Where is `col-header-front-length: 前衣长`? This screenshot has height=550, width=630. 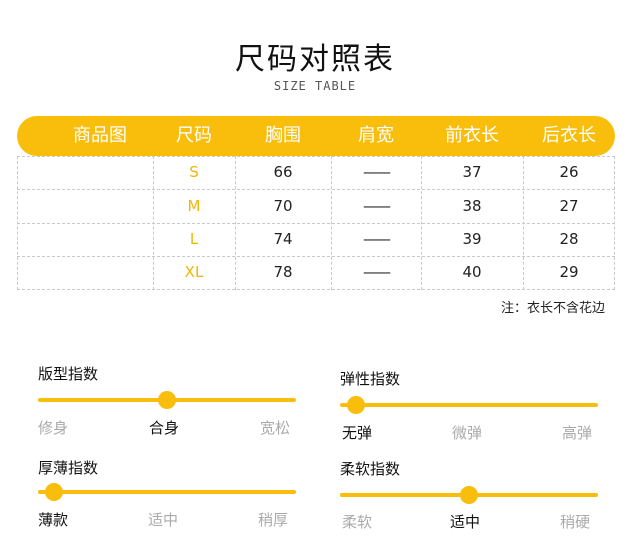 col-header-front-length: 前衣长 is located at coordinates (472, 135).